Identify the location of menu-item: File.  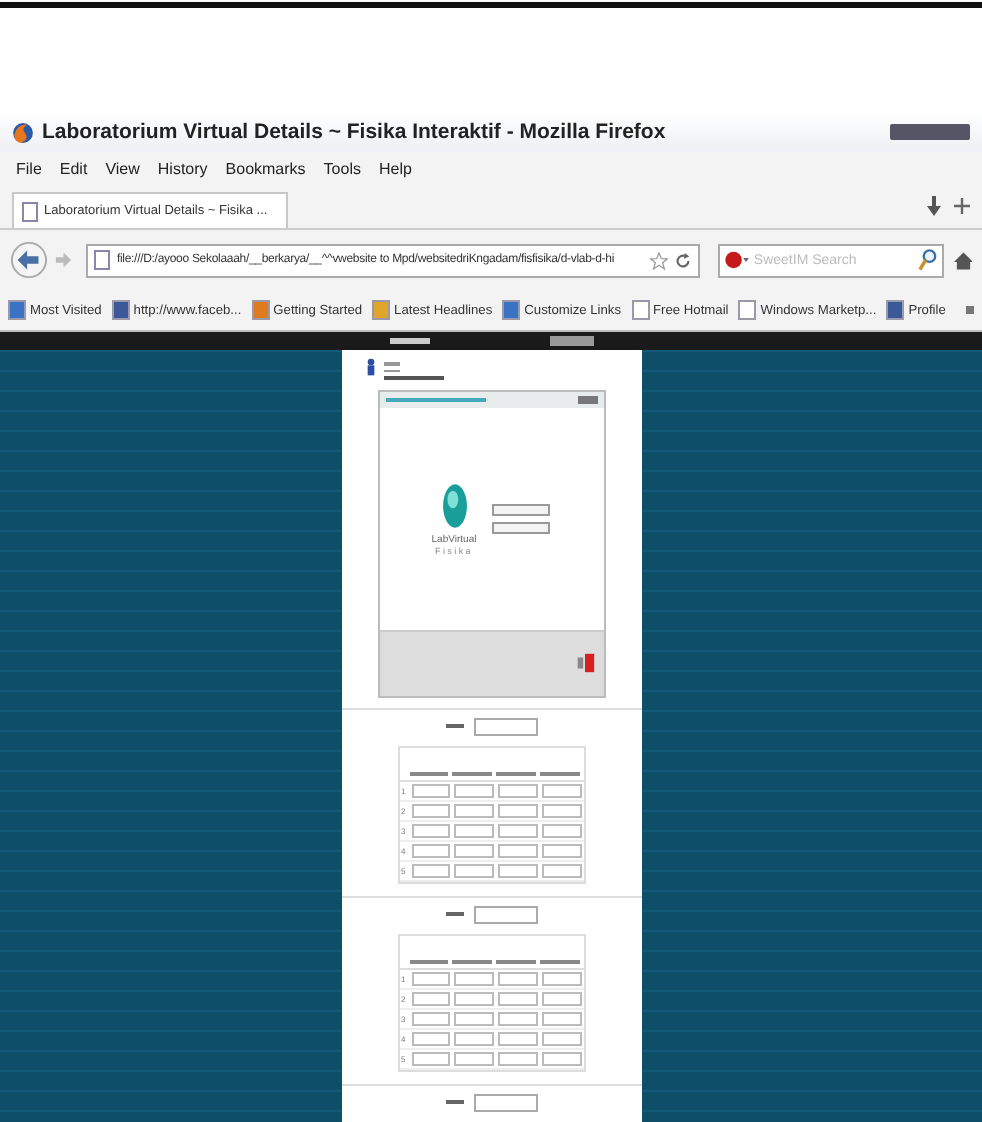
(29, 168).